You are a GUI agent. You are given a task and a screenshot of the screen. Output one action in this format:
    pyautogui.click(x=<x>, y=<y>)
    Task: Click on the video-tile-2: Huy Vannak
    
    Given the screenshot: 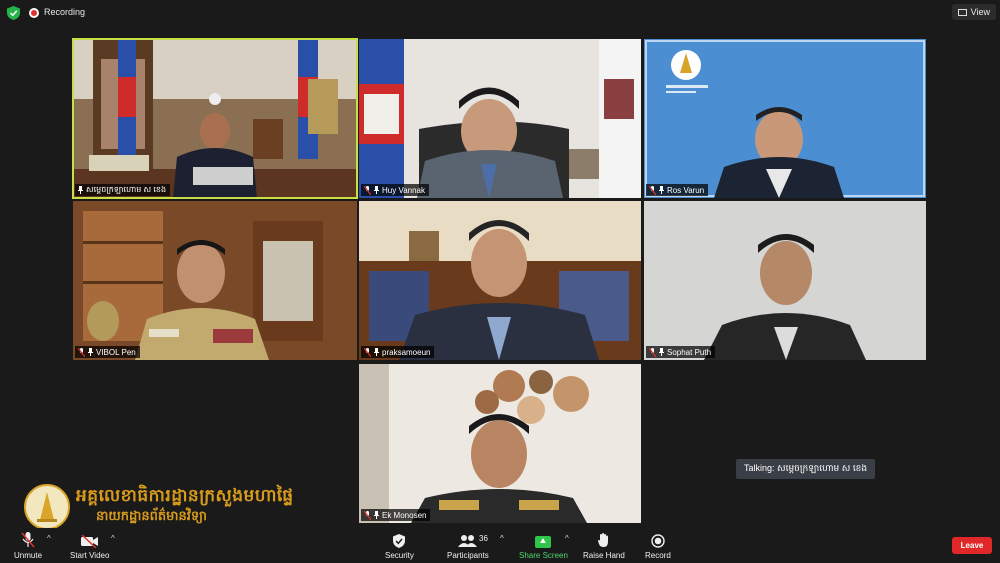 What is the action you would take?
    pyautogui.click(x=500, y=118)
    